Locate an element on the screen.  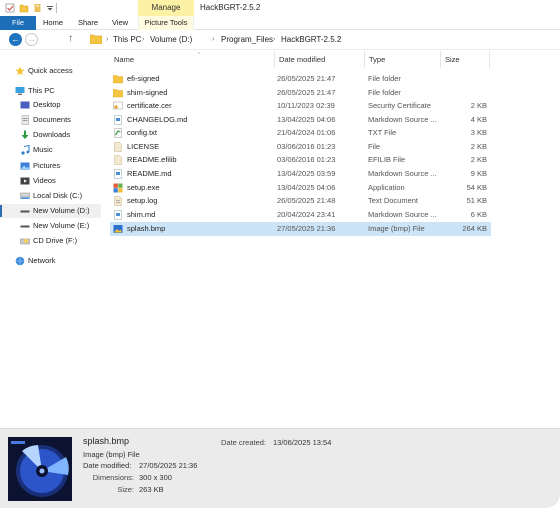
manage-tab: Manage is located at coordinates (166, 8).